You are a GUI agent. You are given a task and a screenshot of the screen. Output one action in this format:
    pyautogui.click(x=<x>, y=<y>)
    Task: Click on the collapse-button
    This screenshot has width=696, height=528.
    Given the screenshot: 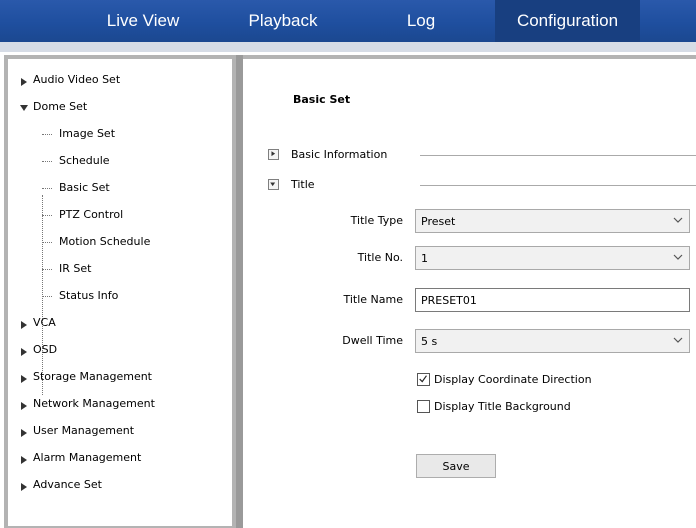 What is the action you would take?
    pyautogui.click(x=273, y=184)
    